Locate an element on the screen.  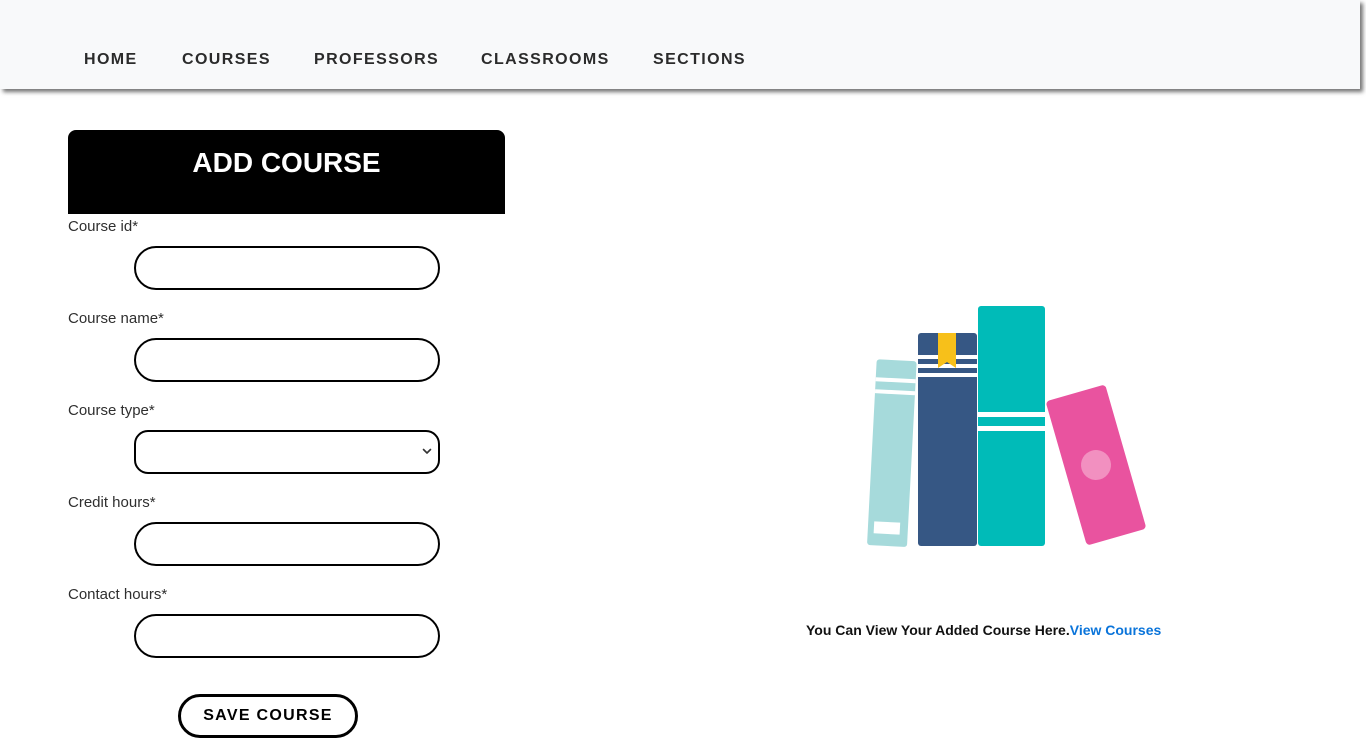
nav-courses: COURSES is located at coordinates (226, 60).